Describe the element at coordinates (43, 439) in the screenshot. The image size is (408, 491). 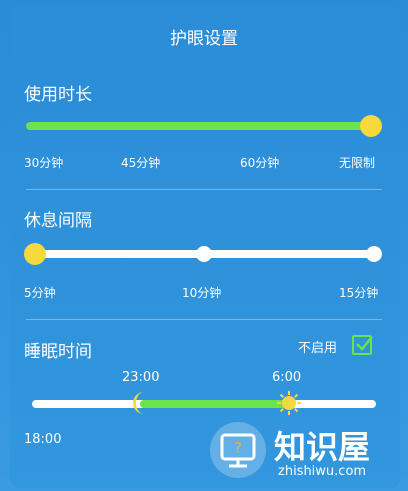
I see `sleep-range-start-label: 18:00` at that location.